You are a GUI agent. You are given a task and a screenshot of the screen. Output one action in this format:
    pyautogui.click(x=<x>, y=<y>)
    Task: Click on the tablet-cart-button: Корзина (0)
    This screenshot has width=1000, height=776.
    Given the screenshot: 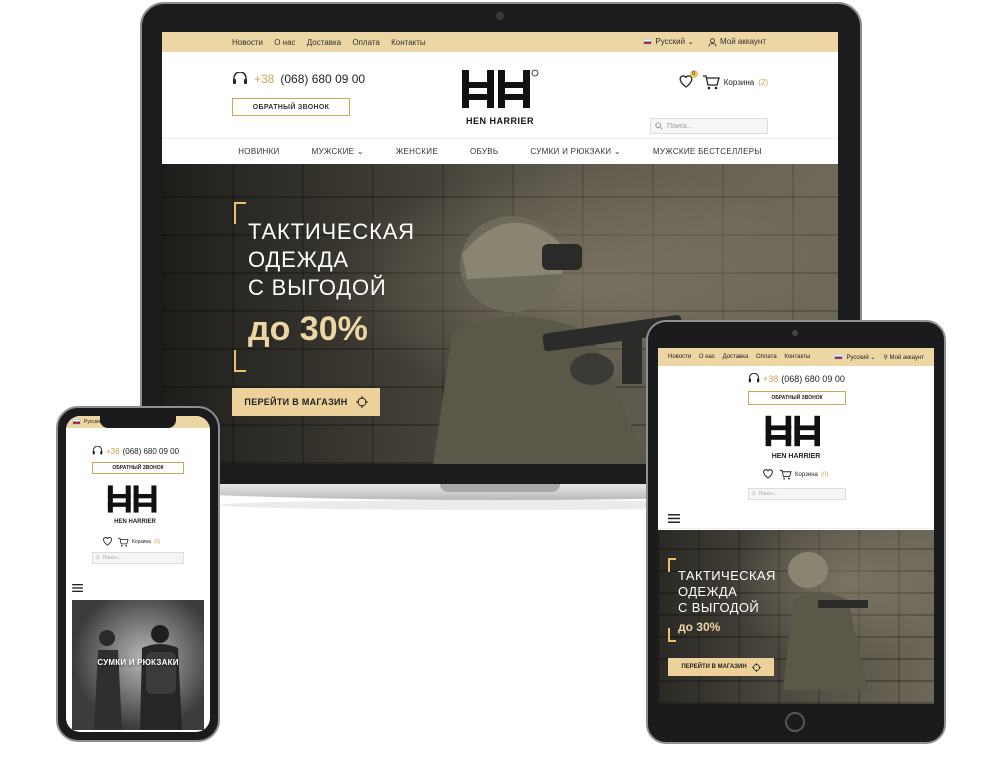 What is the action you would take?
    pyautogui.click(x=803, y=474)
    